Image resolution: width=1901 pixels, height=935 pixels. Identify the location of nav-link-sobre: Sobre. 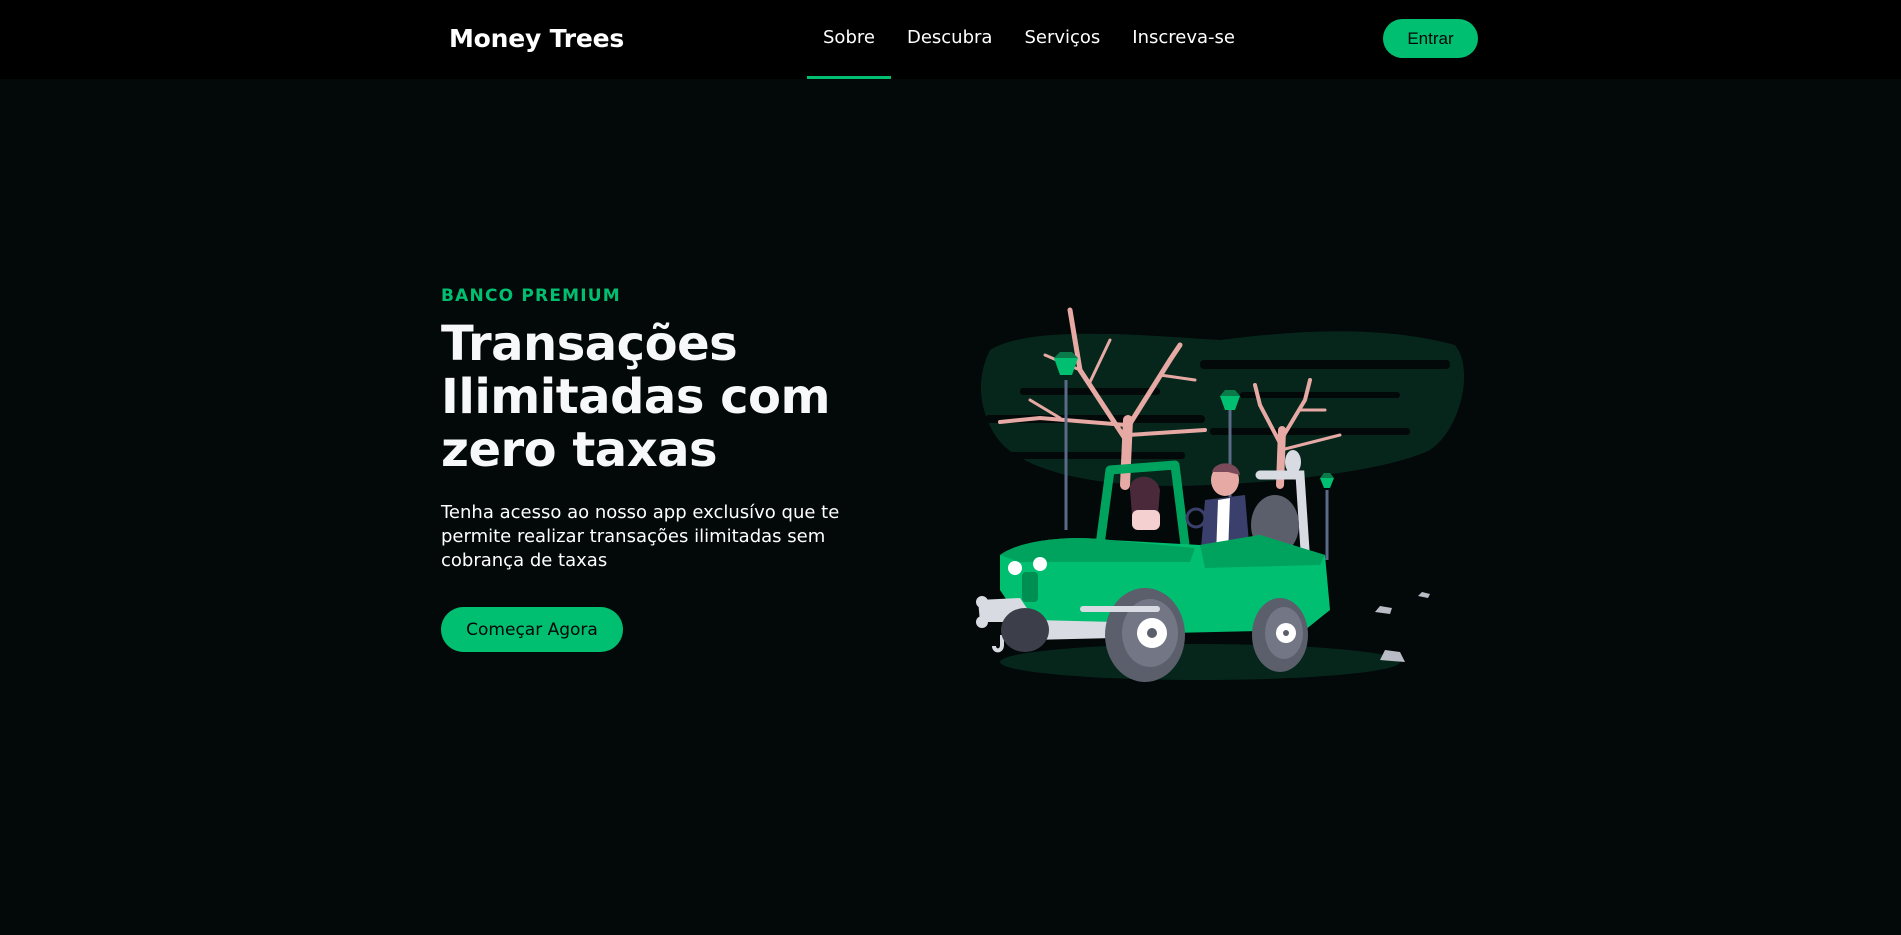
(849, 39).